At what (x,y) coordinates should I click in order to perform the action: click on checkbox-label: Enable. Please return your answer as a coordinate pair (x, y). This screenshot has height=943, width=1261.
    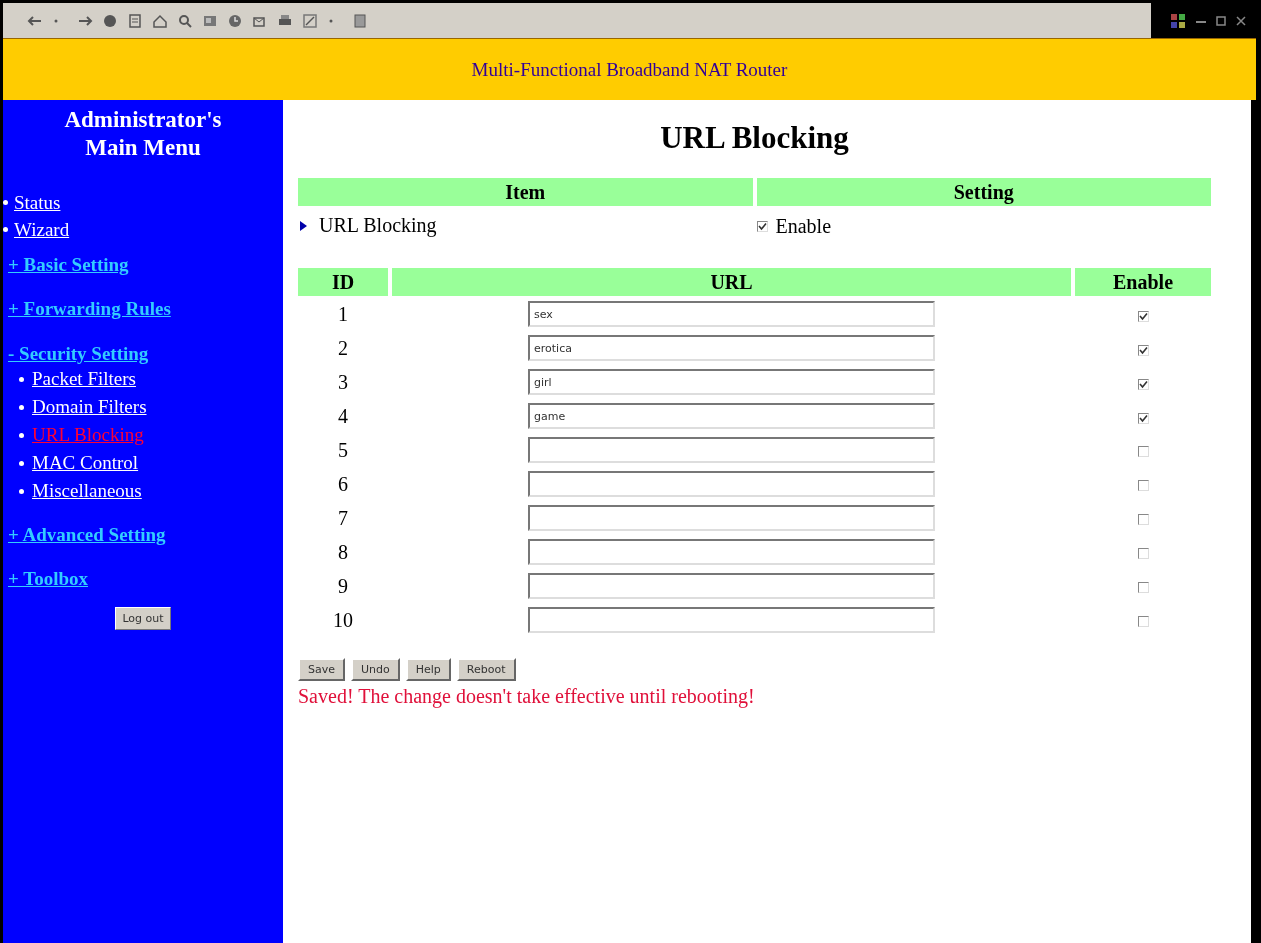
    Looking at the image, I should click on (803, 226).